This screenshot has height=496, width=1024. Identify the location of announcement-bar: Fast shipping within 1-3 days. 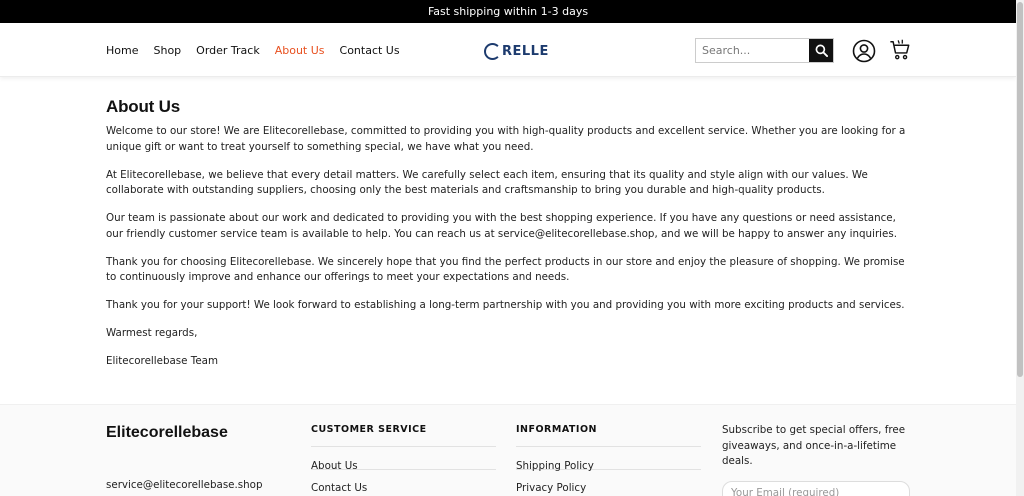
(508, 11).